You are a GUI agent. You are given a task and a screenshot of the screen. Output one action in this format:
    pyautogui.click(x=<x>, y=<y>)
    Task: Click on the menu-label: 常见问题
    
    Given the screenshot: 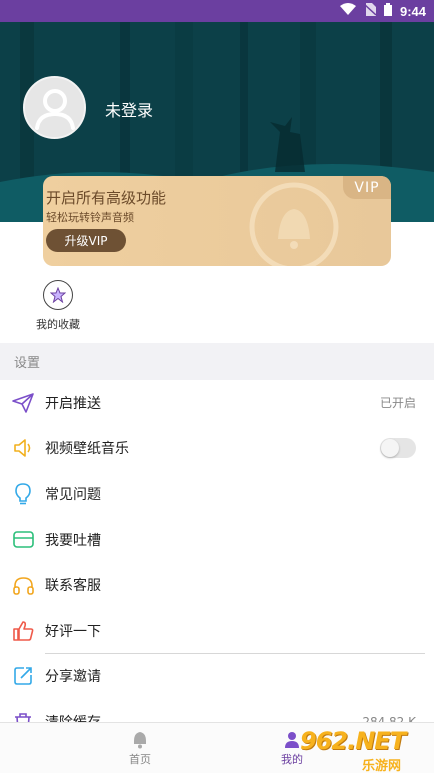 What is the action you would take?
    pyautogui.click(x=73, y=494)
    